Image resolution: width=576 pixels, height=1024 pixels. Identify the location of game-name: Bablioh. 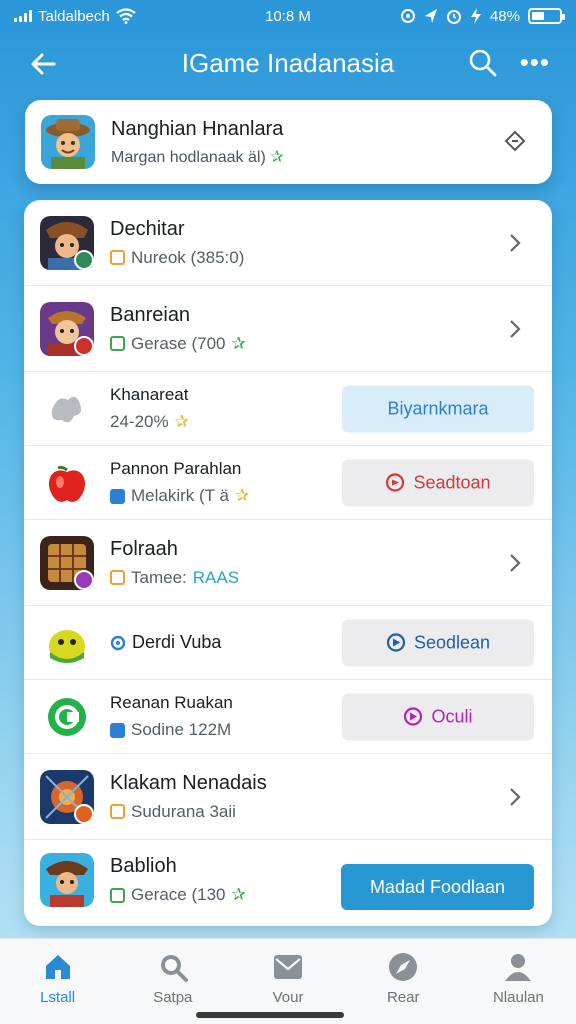
(143, 866).